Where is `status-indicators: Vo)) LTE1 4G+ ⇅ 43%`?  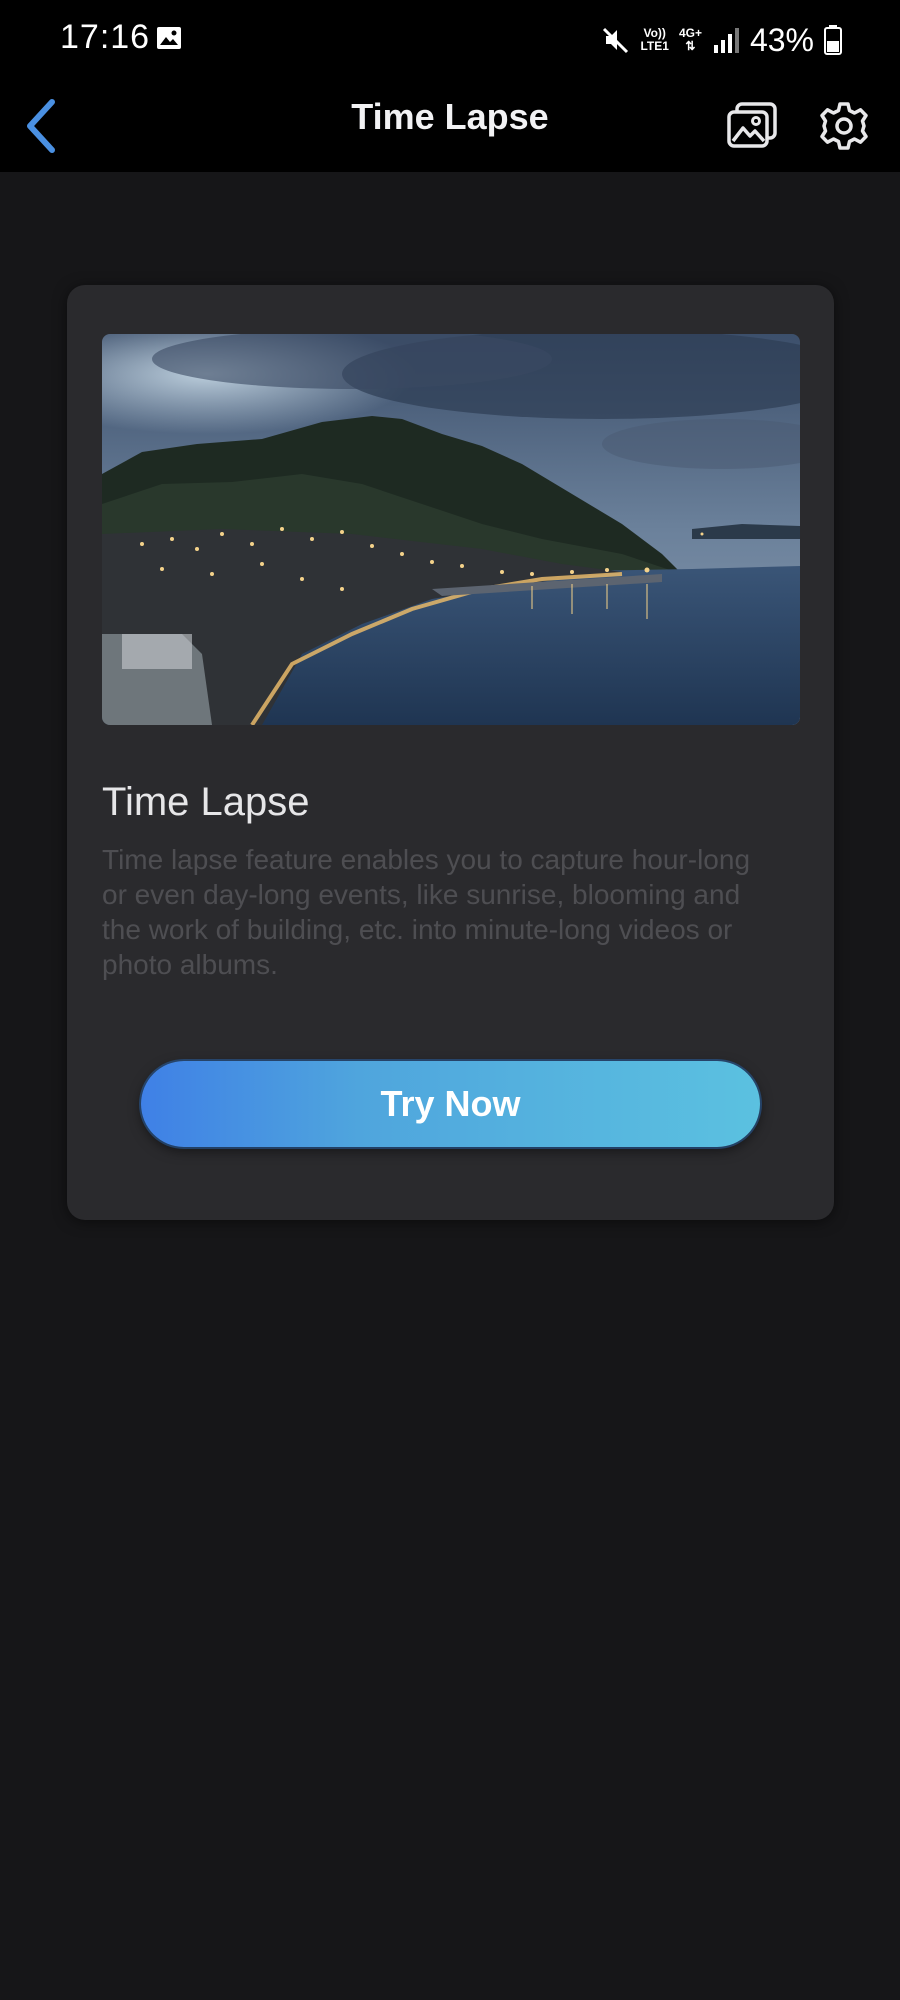 status-indicators: Vo)) LTE1 4G+ ⇅ 43% is located at coordinates (721, 40).